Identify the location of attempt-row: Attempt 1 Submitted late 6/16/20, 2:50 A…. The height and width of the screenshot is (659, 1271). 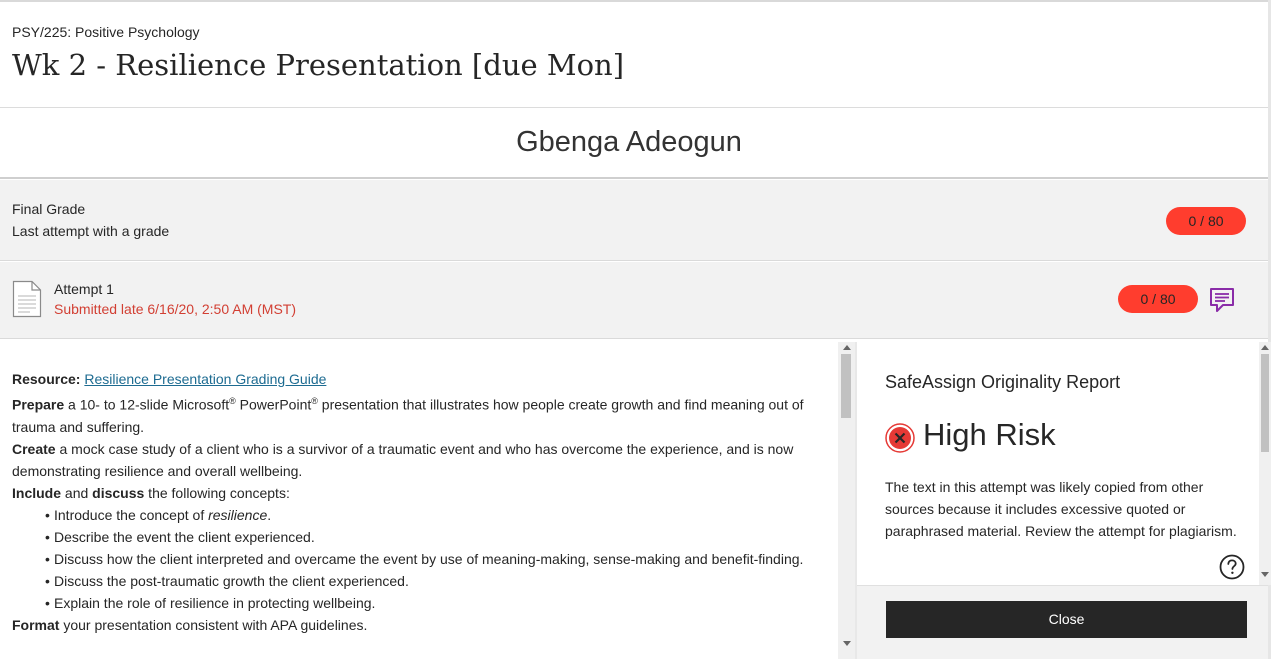
(634, 300).